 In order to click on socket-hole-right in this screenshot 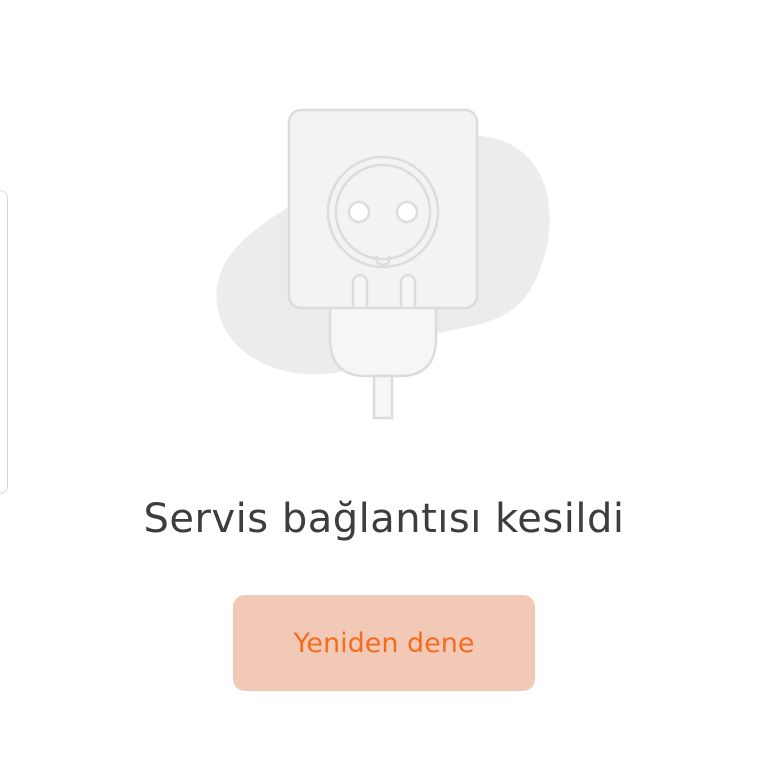, I will do `click(407, 212)`.